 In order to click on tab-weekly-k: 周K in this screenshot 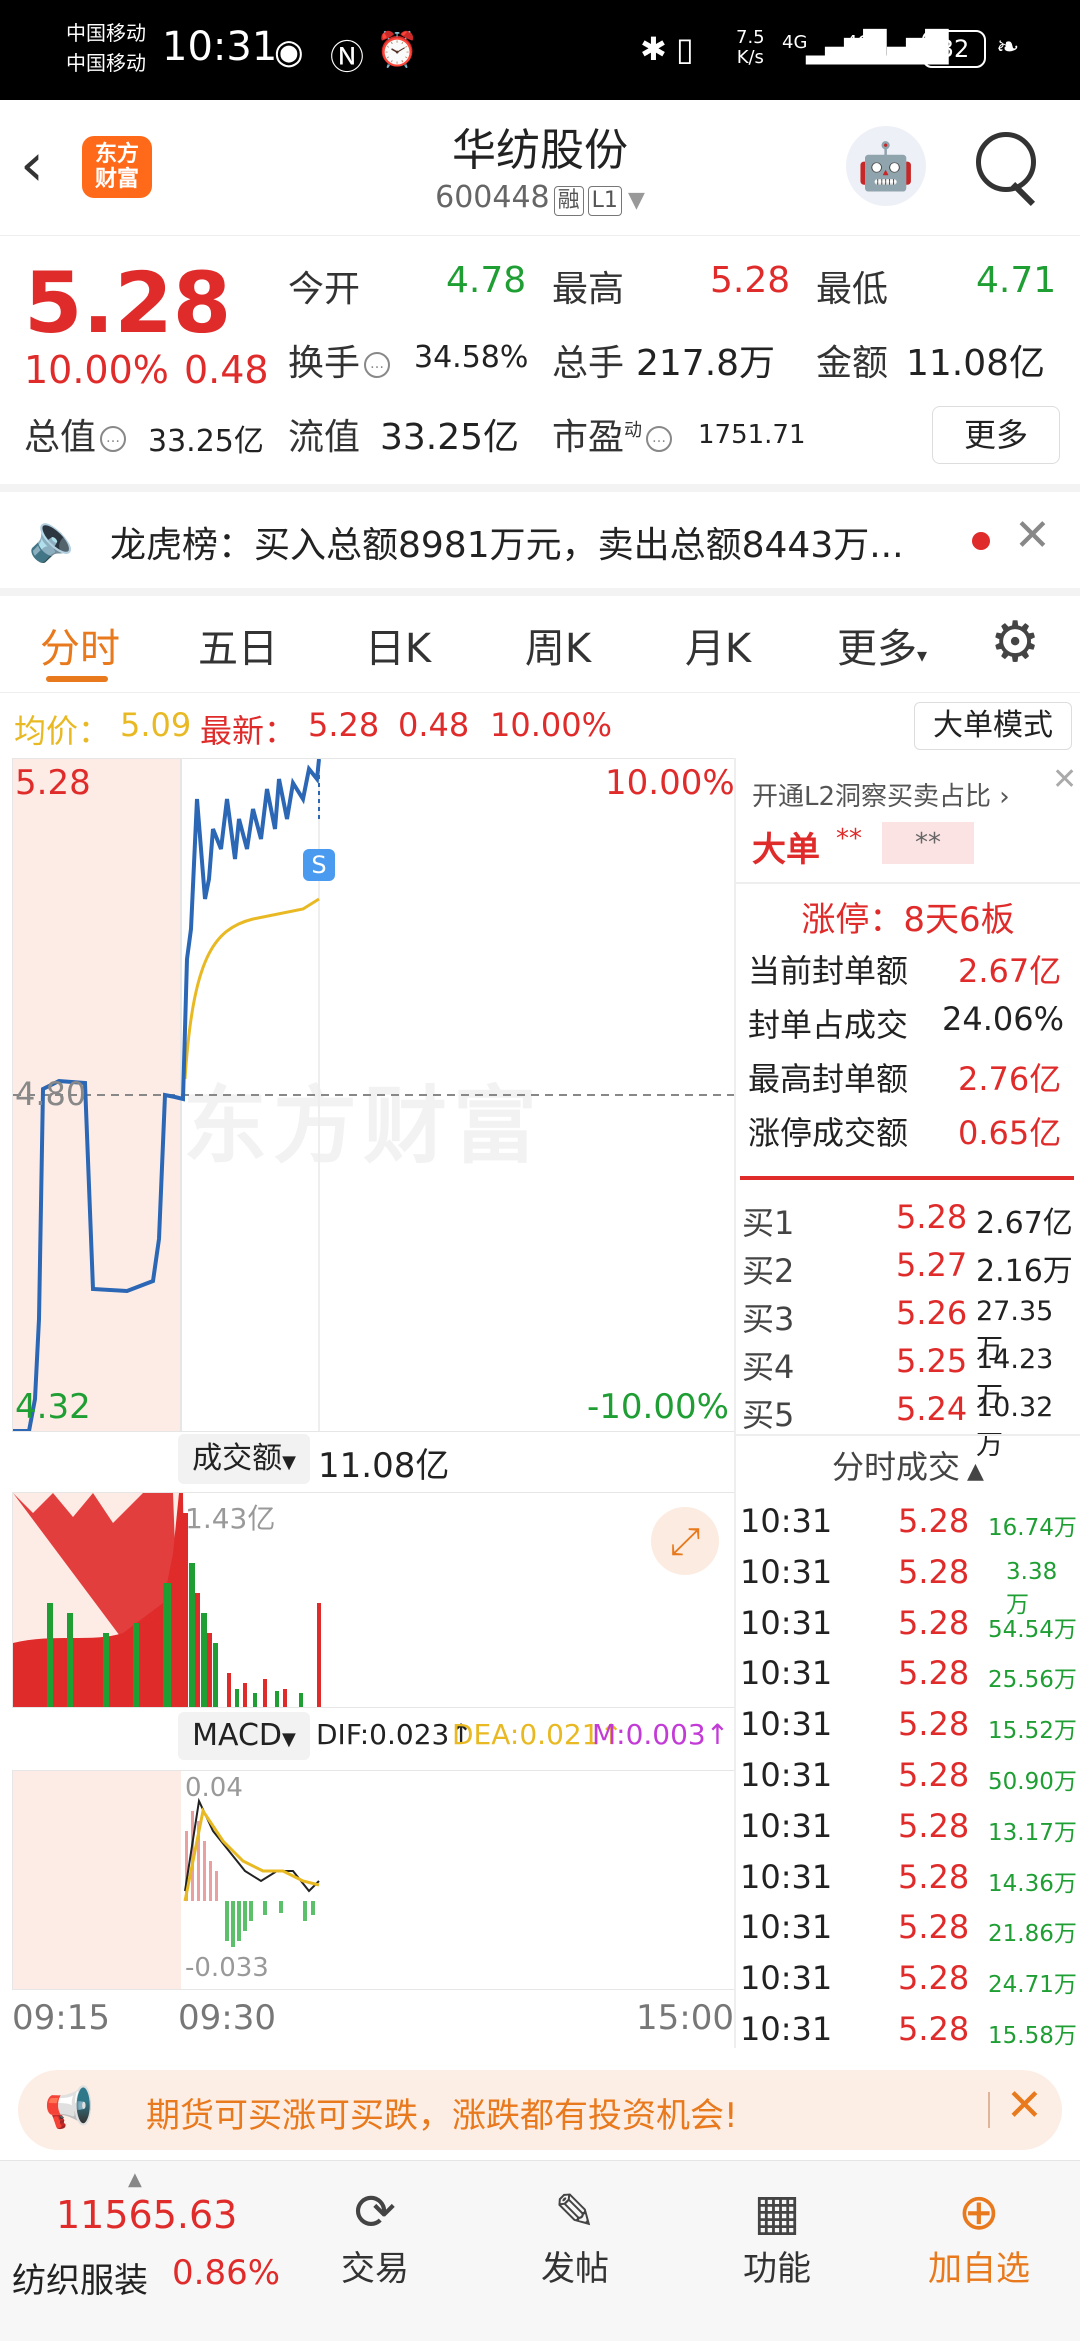, I will do `click(558, 645)`.